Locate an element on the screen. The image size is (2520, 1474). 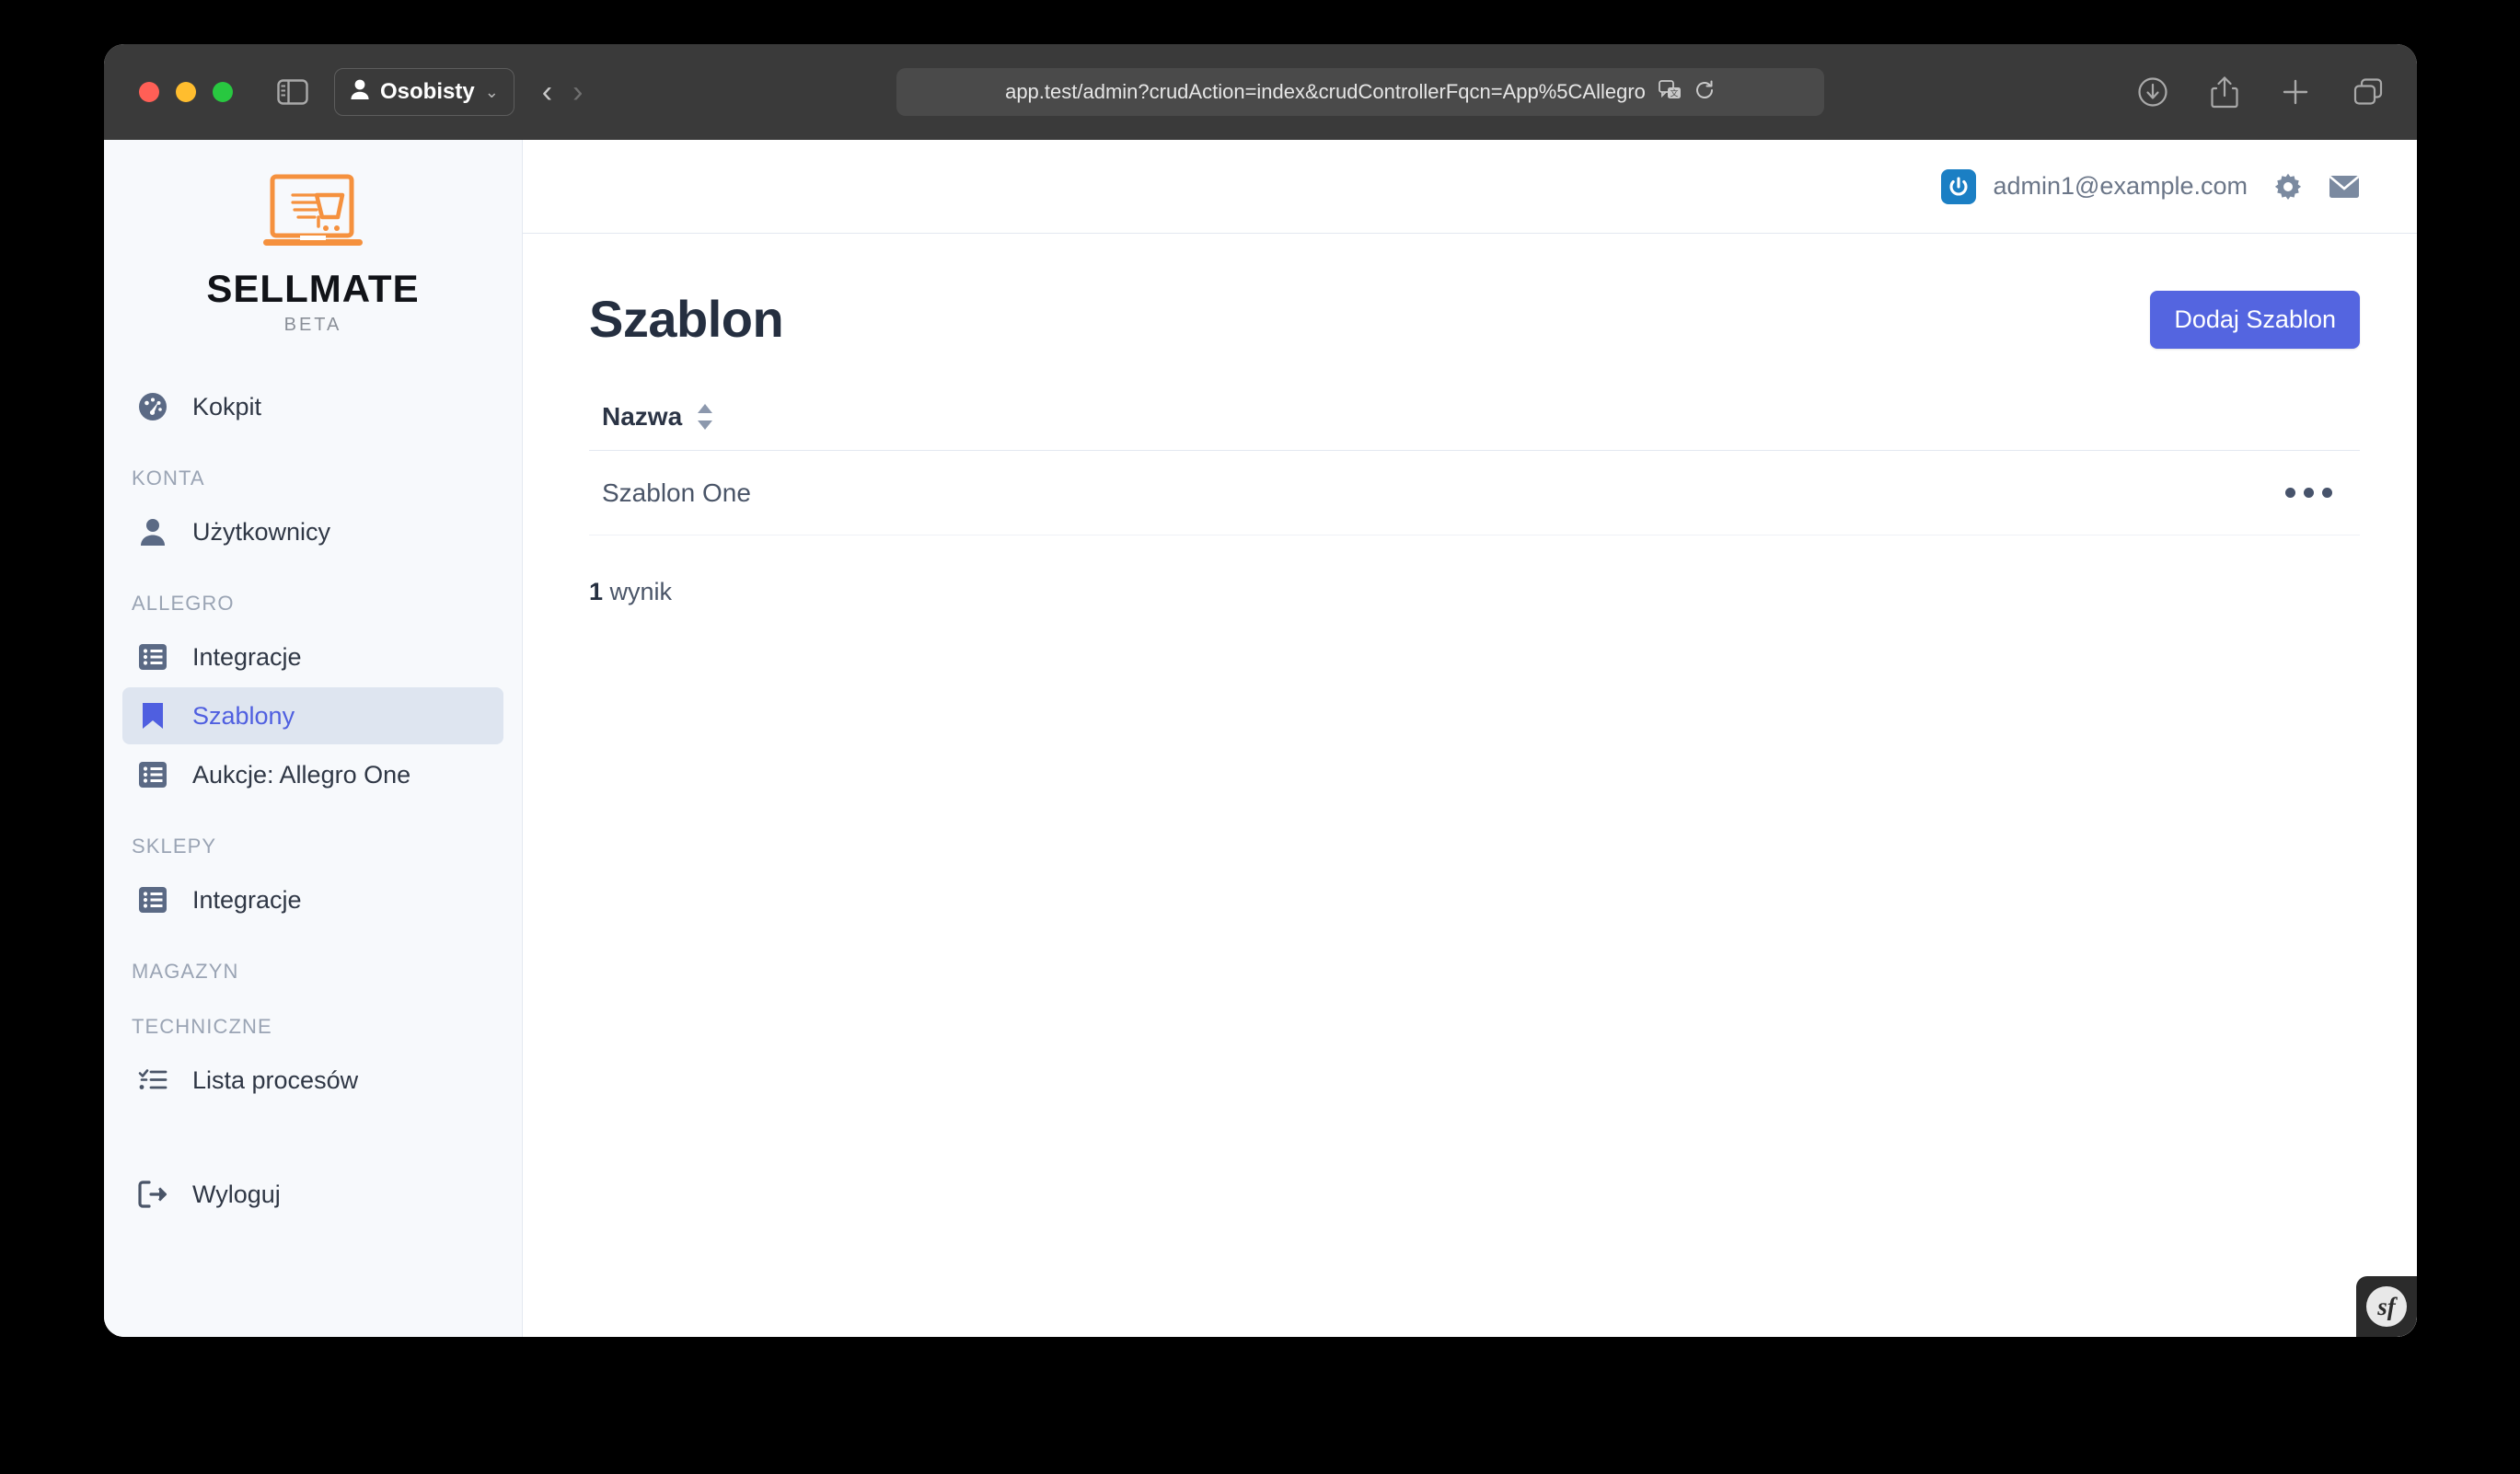
table-row: Szablon One is located at coordinates (1474, 493).